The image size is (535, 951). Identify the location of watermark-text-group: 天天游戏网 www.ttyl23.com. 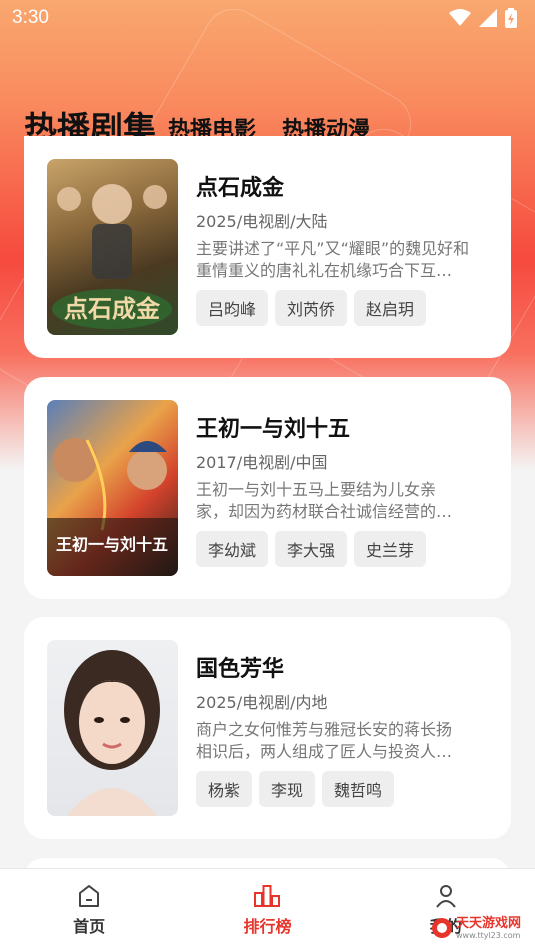
(489, 927).